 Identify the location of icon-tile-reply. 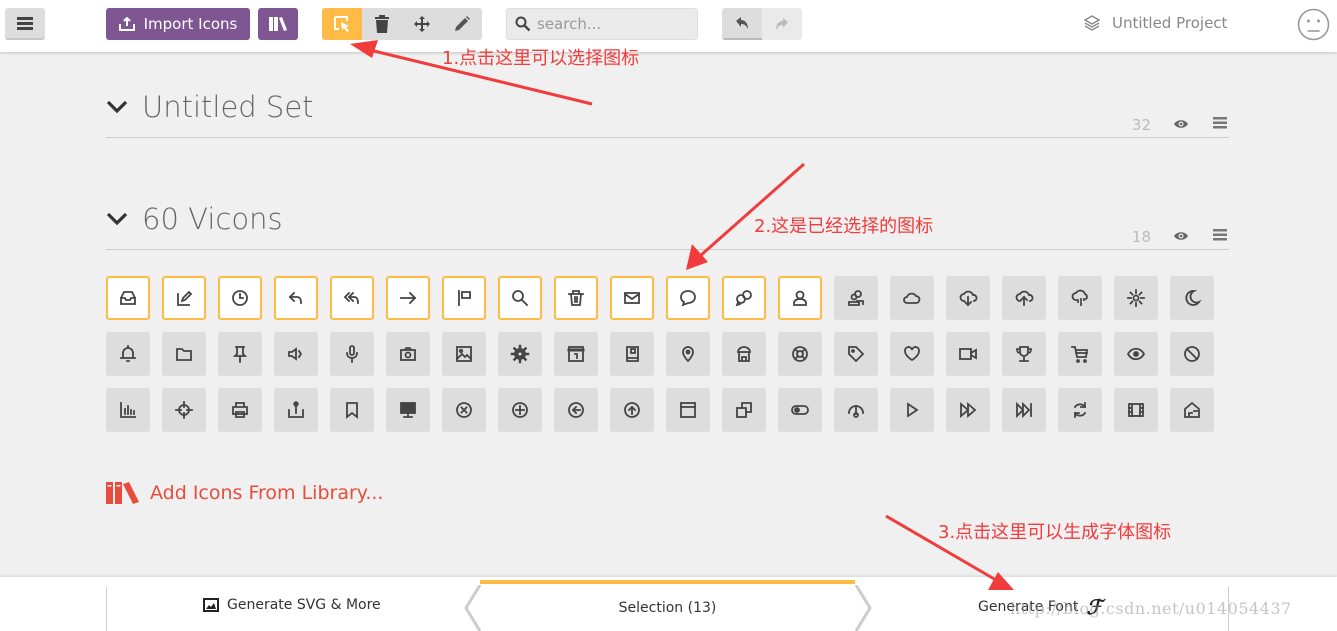
(296, 298).